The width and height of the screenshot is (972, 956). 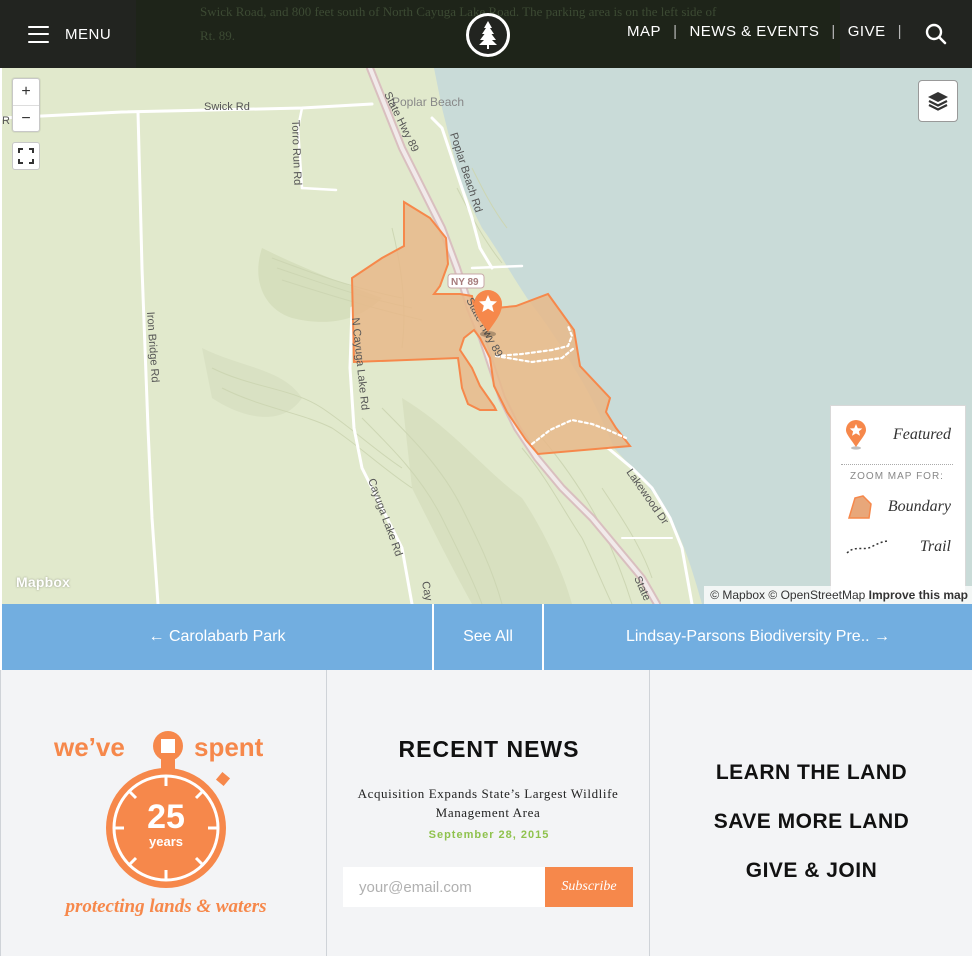 I want to click on badge-tagline: protecting lands & waters, so click(x=164, y=906).